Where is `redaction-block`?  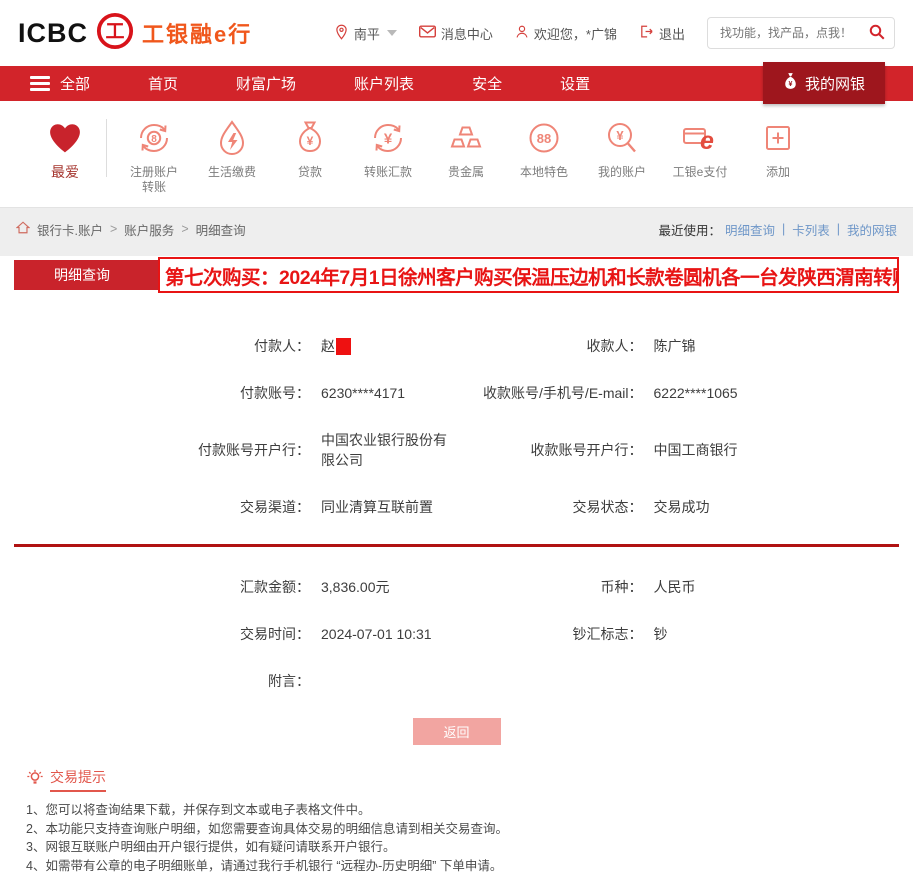
redaction-block is located at coordinates (343, 346).